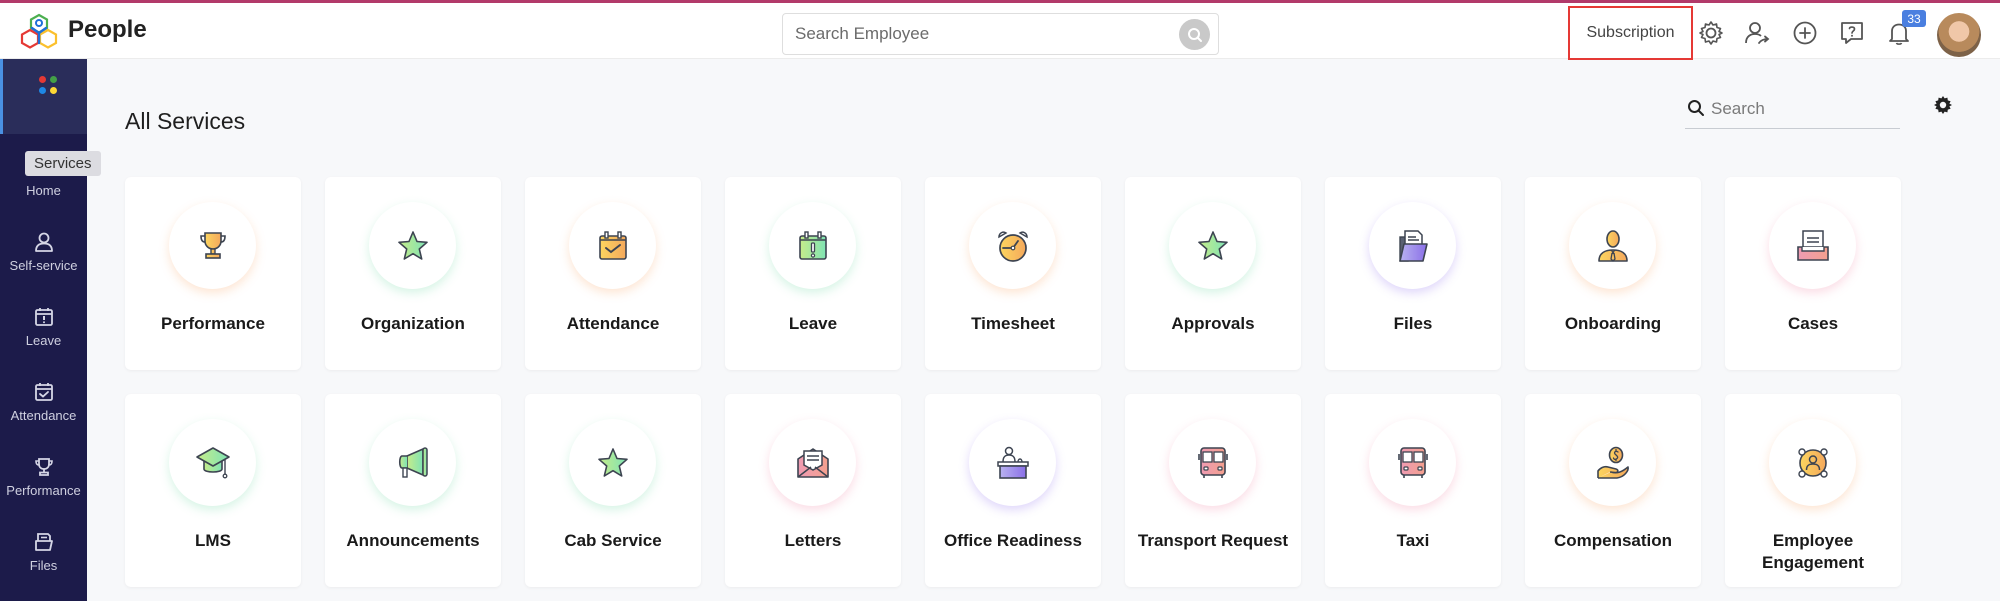 Image resolution: width=2000 pixels, height=601 pixels. I want to click on service-card-timesheet: Timesheet, so click(1013, 273).